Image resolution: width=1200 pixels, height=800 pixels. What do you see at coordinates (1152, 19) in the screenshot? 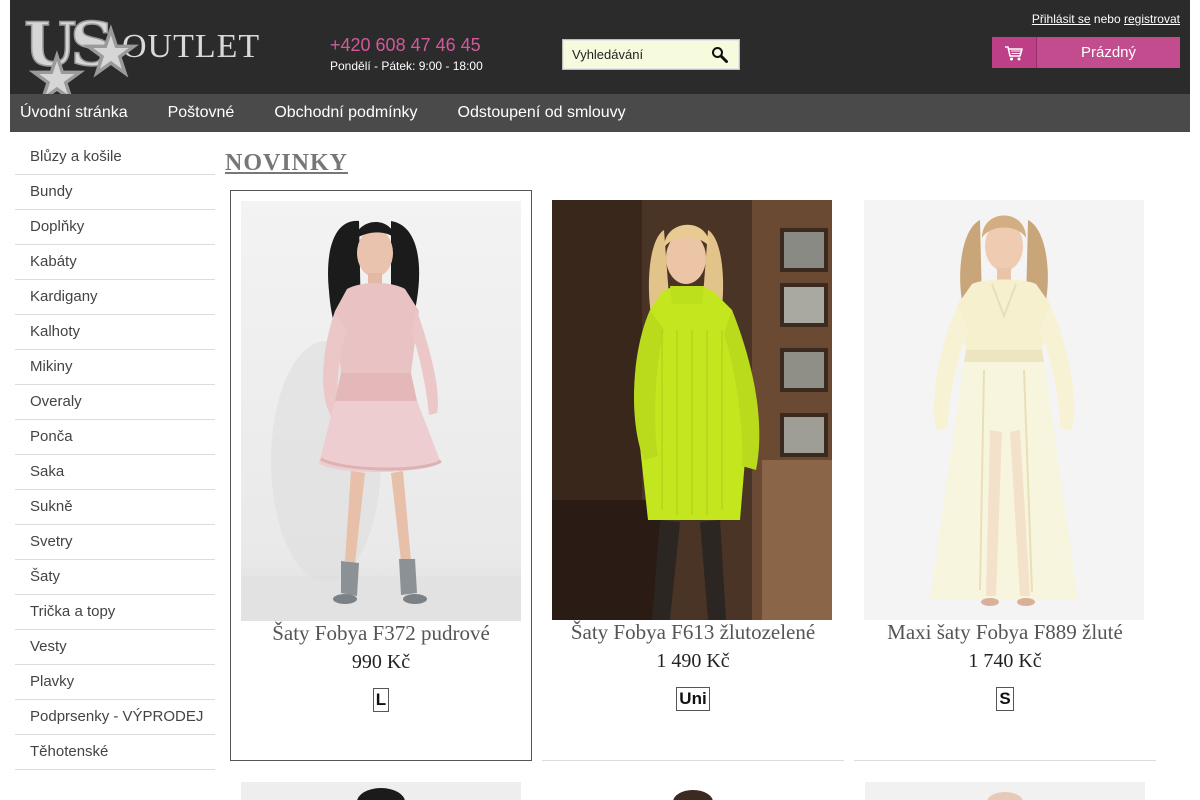
I see `register-link: registrovat` at bounding box center [1152, 19].